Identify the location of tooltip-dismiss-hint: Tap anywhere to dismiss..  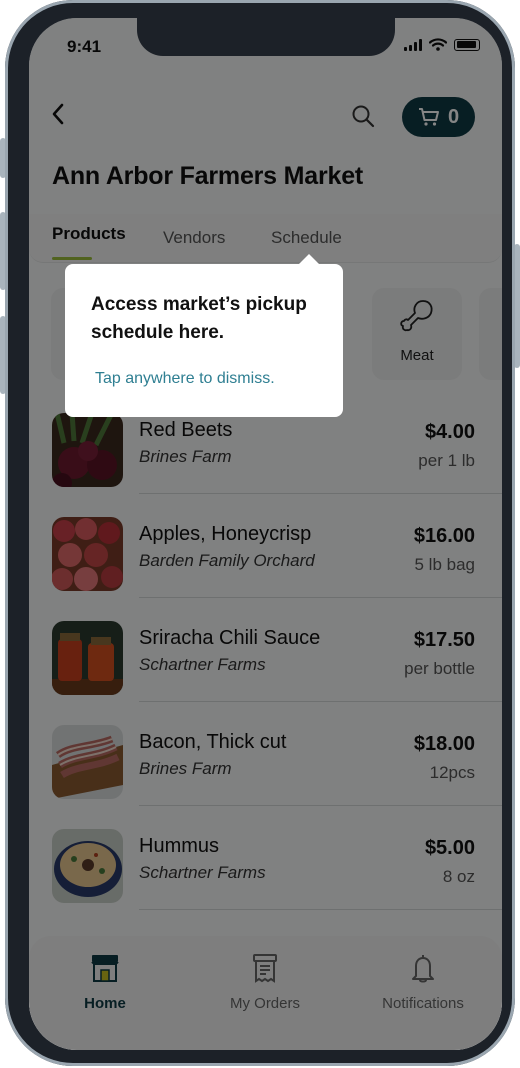
(185, 379).